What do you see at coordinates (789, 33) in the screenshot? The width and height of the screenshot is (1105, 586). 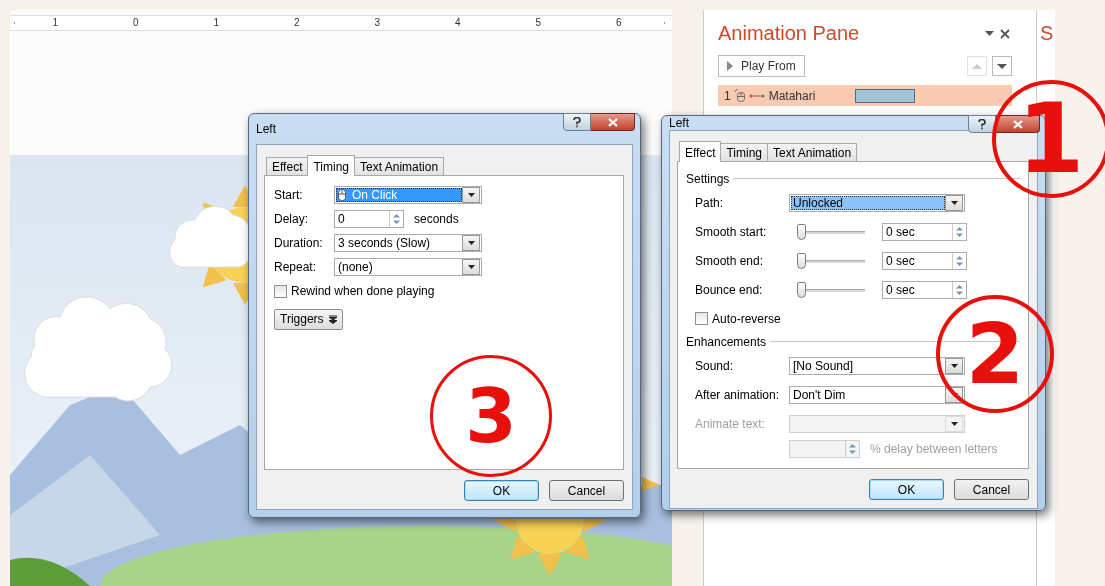 I see `pane-title: Animation Pane` at bounding box center [789, 33].